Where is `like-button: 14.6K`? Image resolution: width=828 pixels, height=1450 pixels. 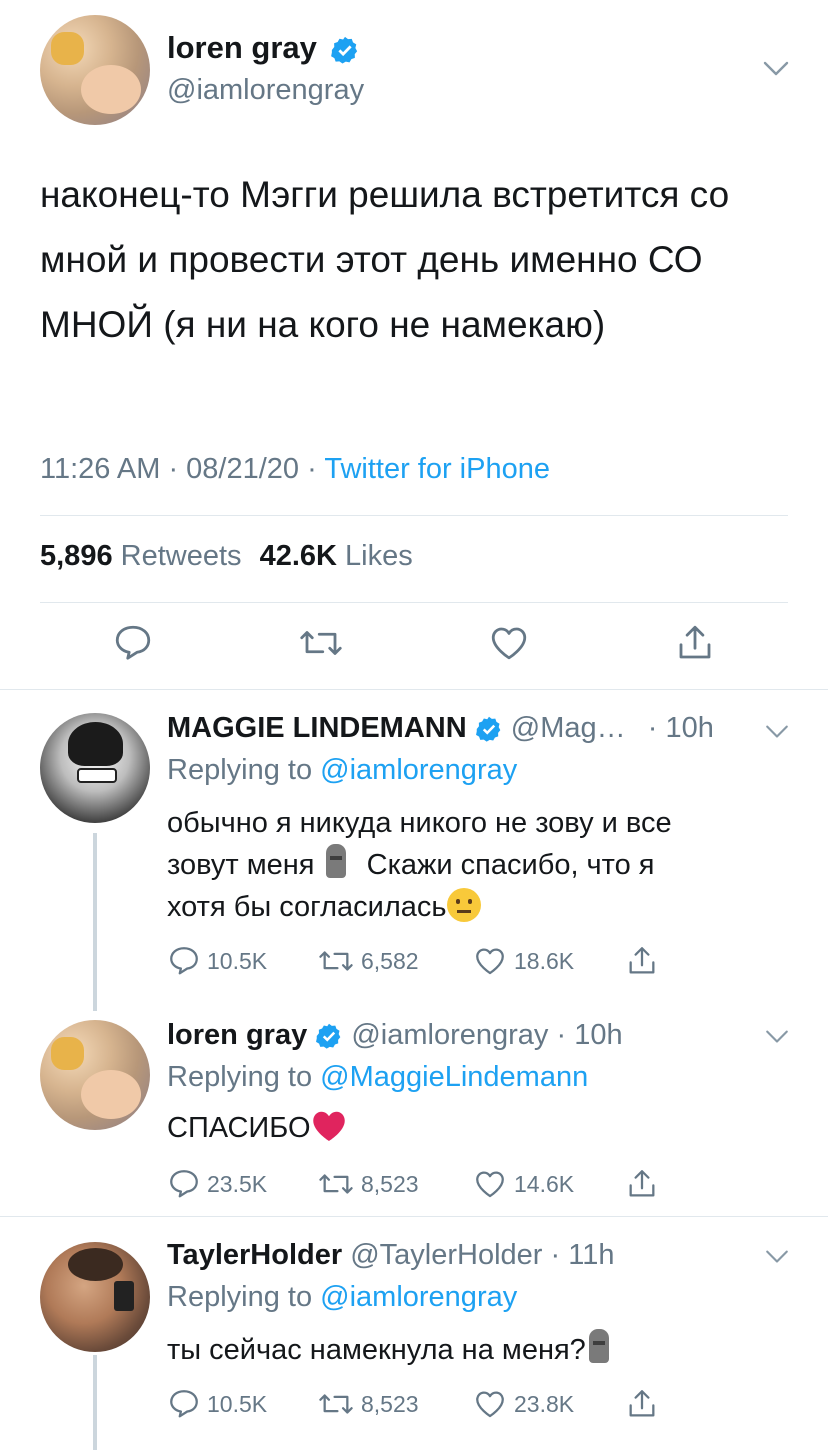 like-button: 14.6K is located at coordinates (523, 1184).